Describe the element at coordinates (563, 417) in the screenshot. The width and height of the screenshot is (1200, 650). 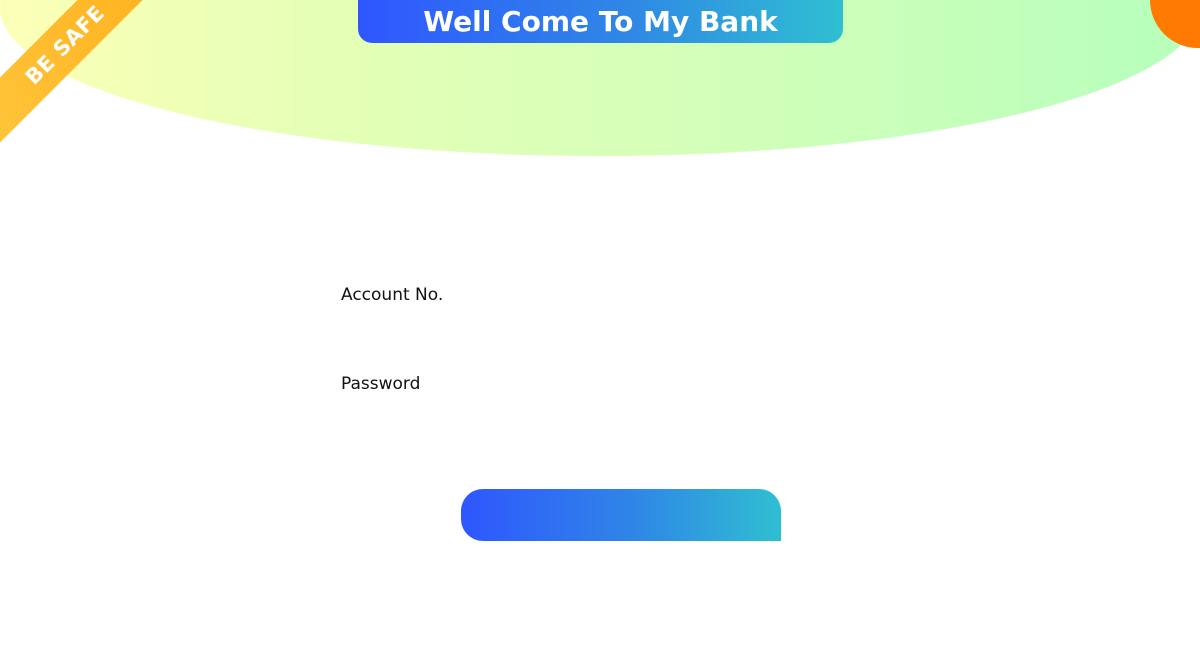
I see `password-input` at that location.